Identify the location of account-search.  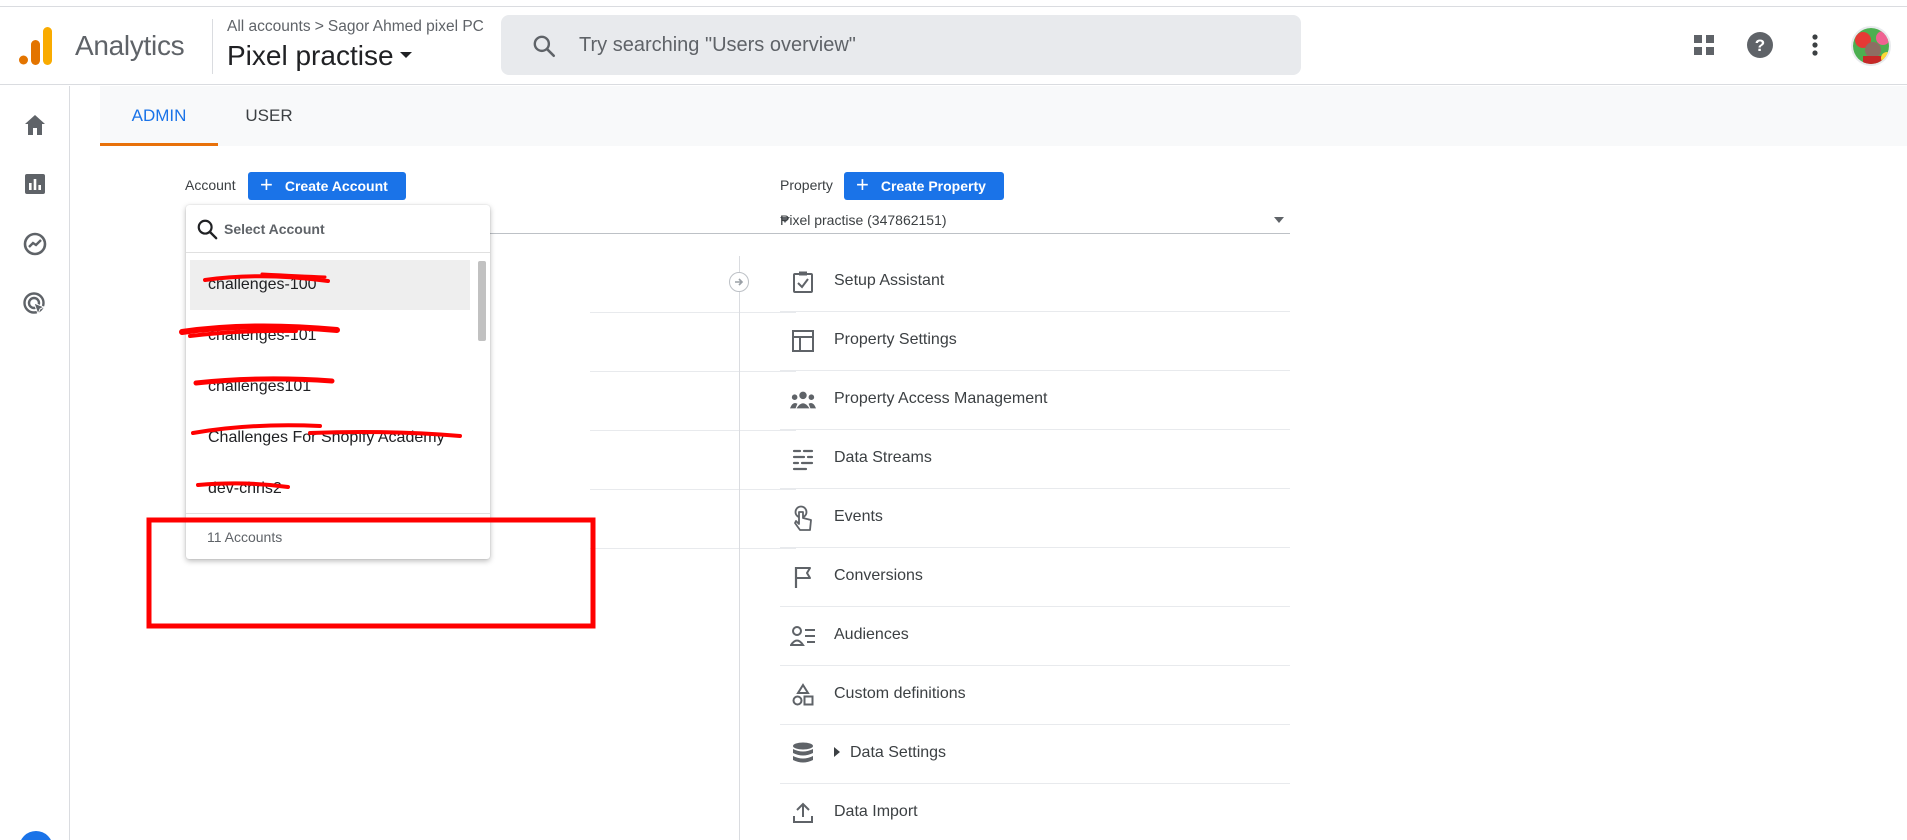
(338, 229).